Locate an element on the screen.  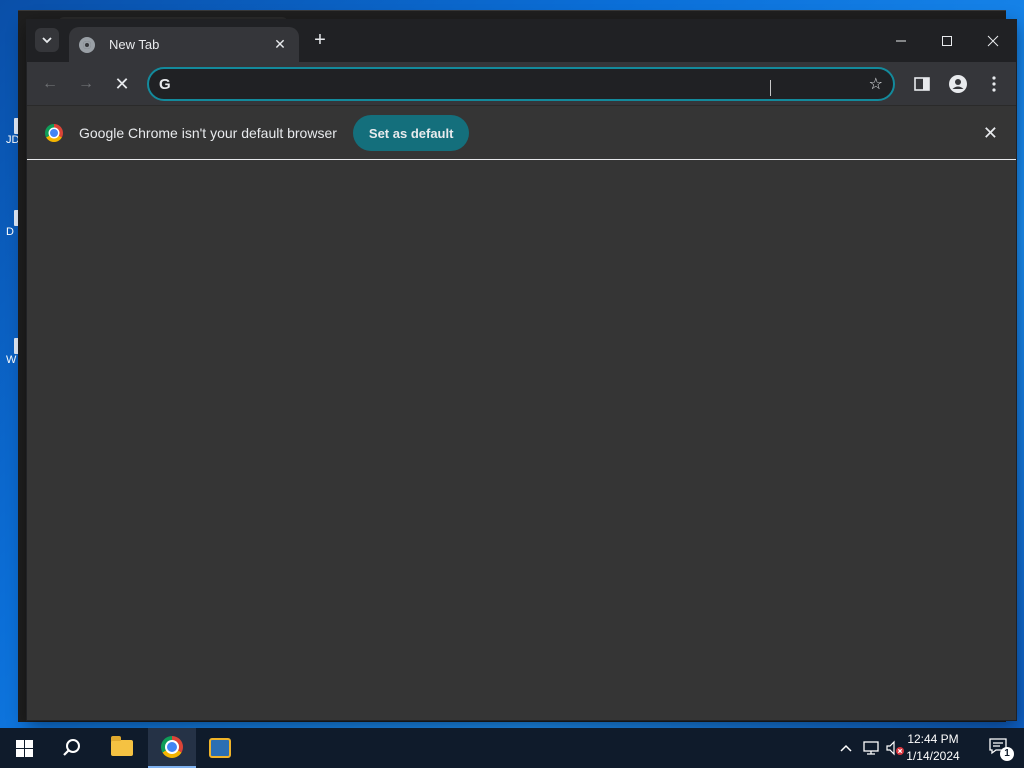
minimize-button is located at coordinates (901, 41).